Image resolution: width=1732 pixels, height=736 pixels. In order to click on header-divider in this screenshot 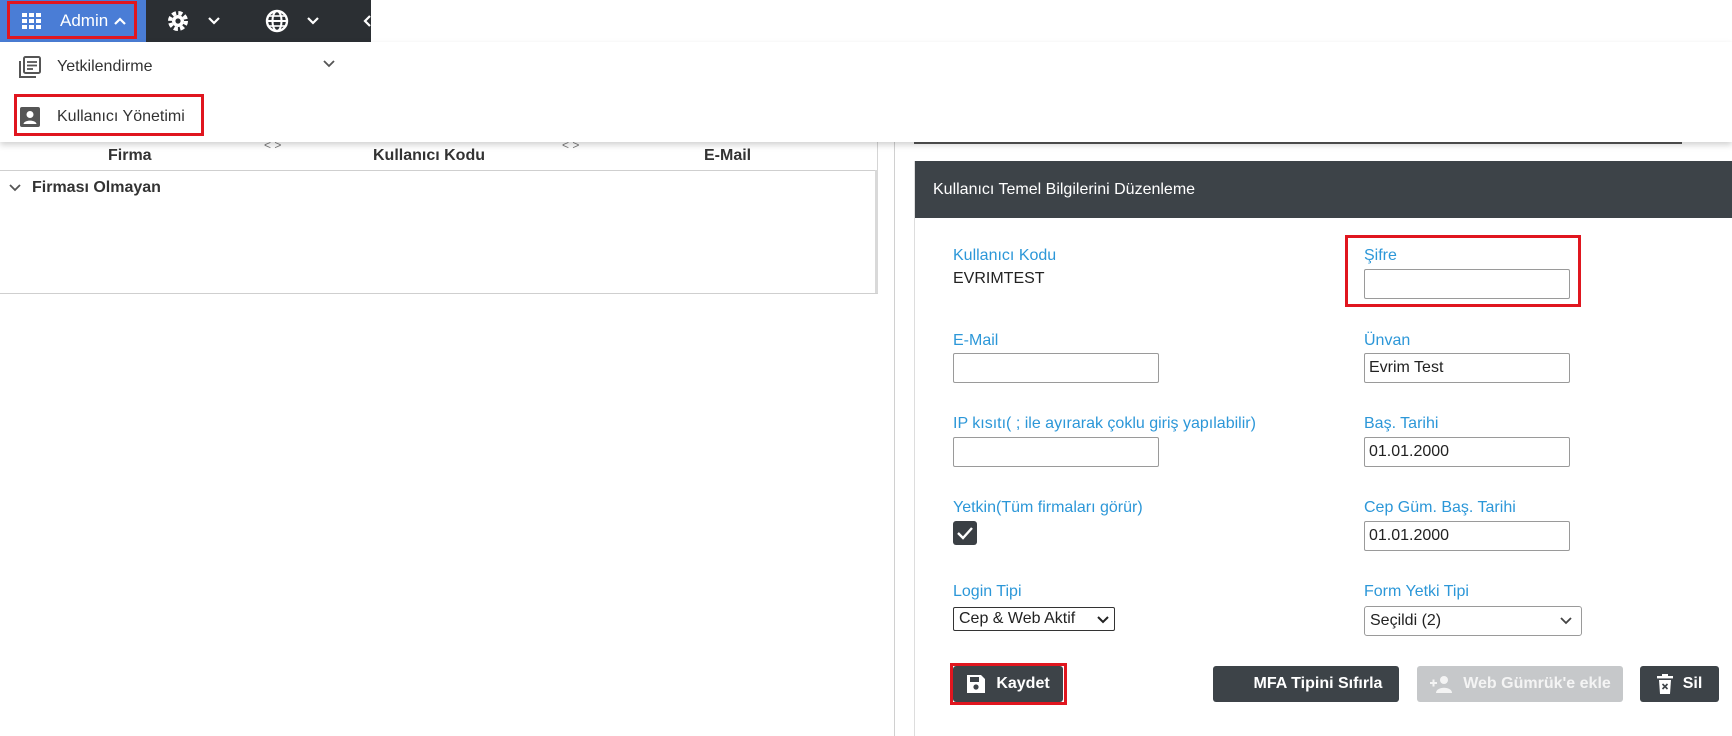, I will do `click(438, 170)`.